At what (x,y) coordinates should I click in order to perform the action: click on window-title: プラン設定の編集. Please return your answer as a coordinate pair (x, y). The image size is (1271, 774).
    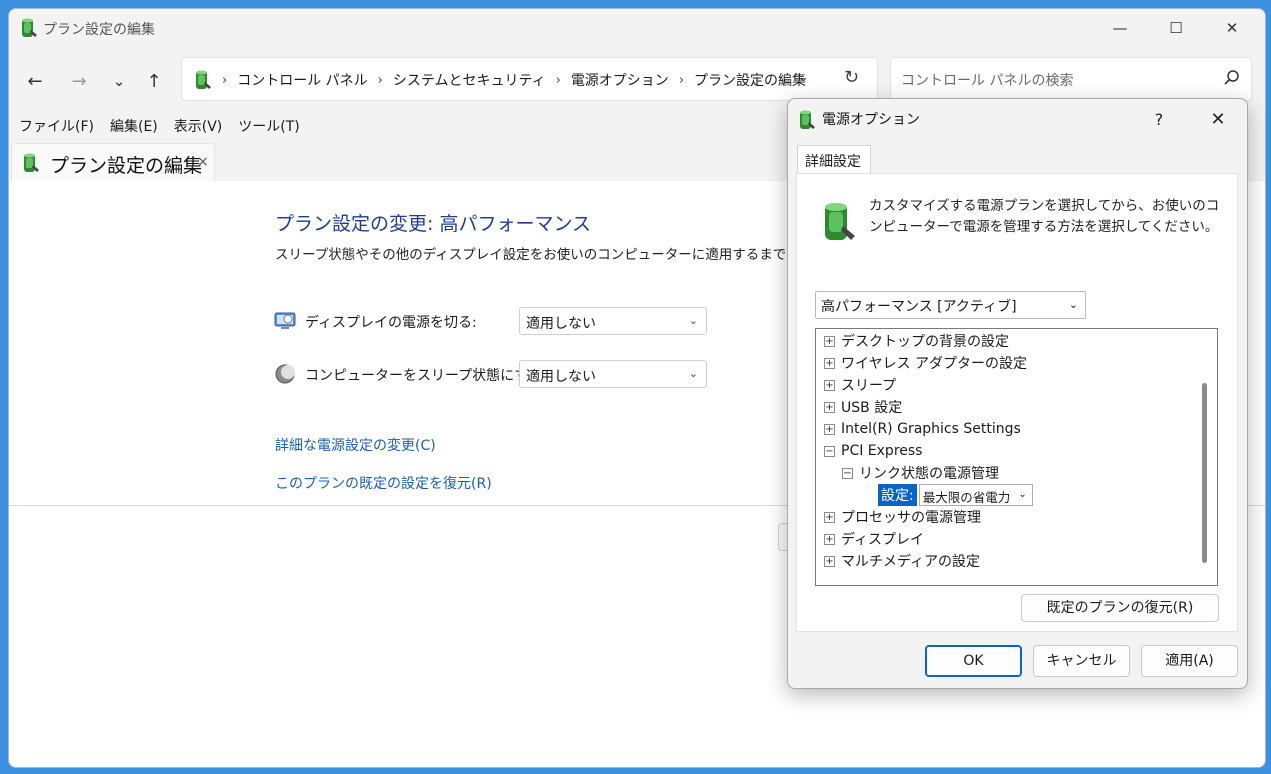
    Looking at the image, I should click on (99, 30).